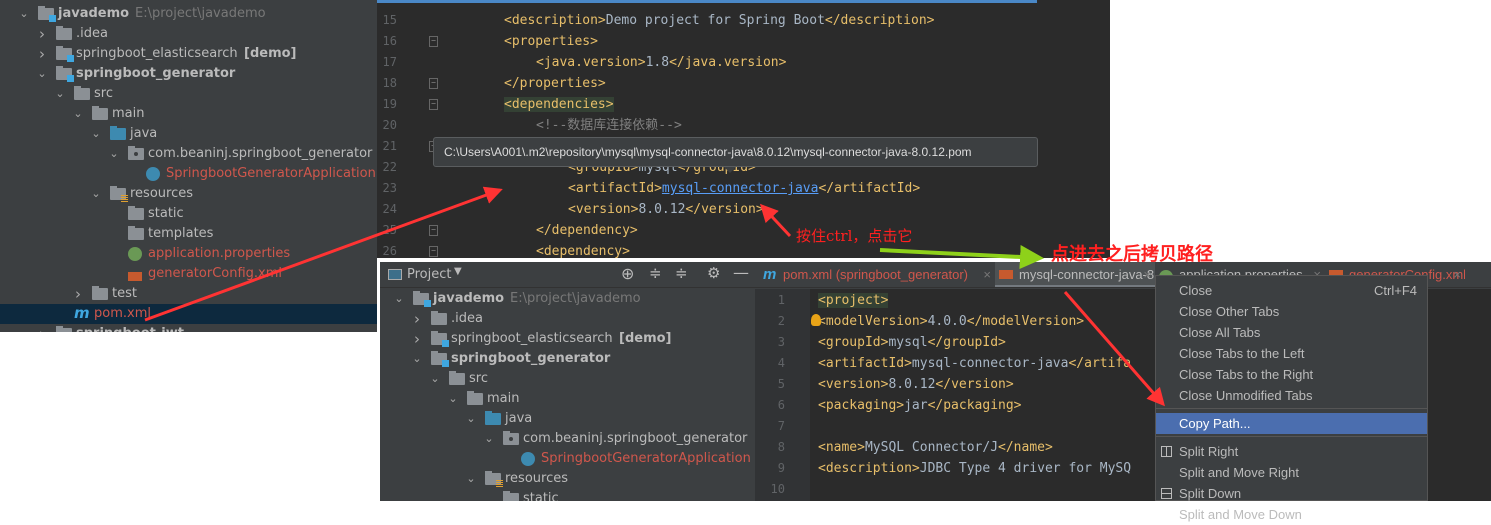  What do you see at coordinates (323, 254) in the screenshot?
I see `arrow-pom-to-dependency` at bounding box center [323, 254].